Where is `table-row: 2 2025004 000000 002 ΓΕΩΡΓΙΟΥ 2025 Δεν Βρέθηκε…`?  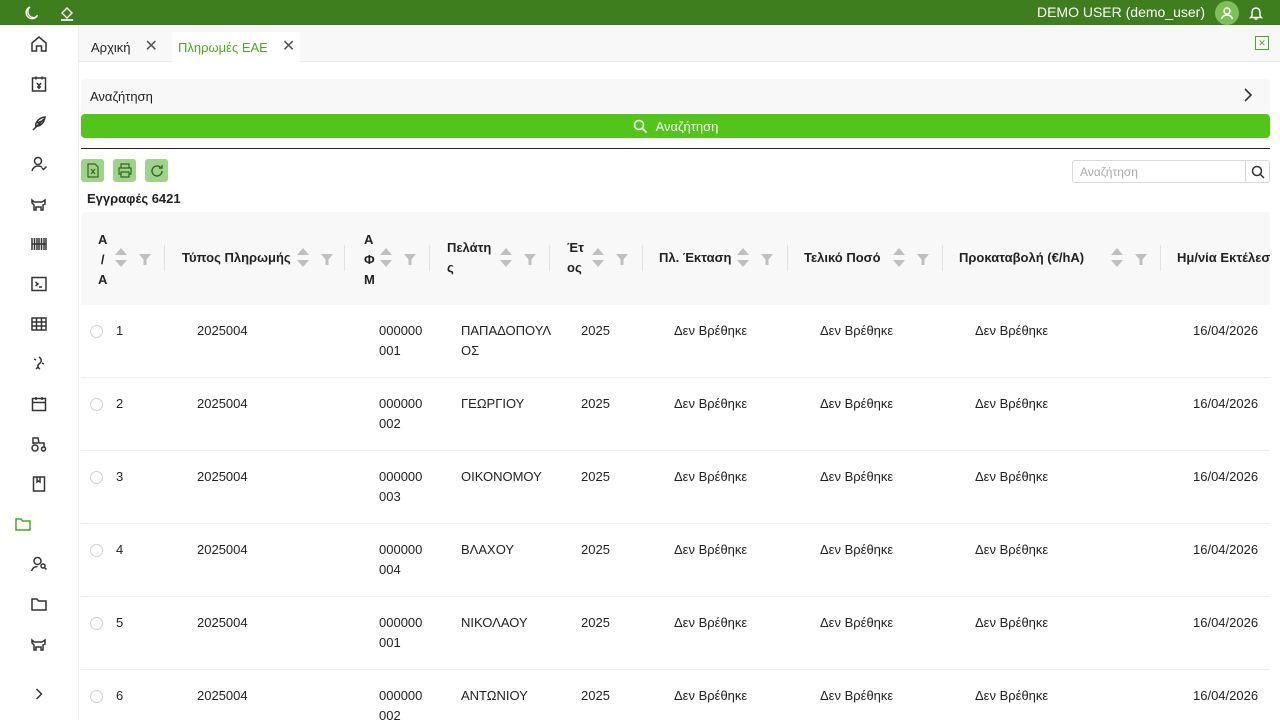 table-row: 2 2025004 000000 002 ΓΕΩΡΓΙΟΥ 2025 Δεν Βρέθηκε… is located at coordinates (675, 414).